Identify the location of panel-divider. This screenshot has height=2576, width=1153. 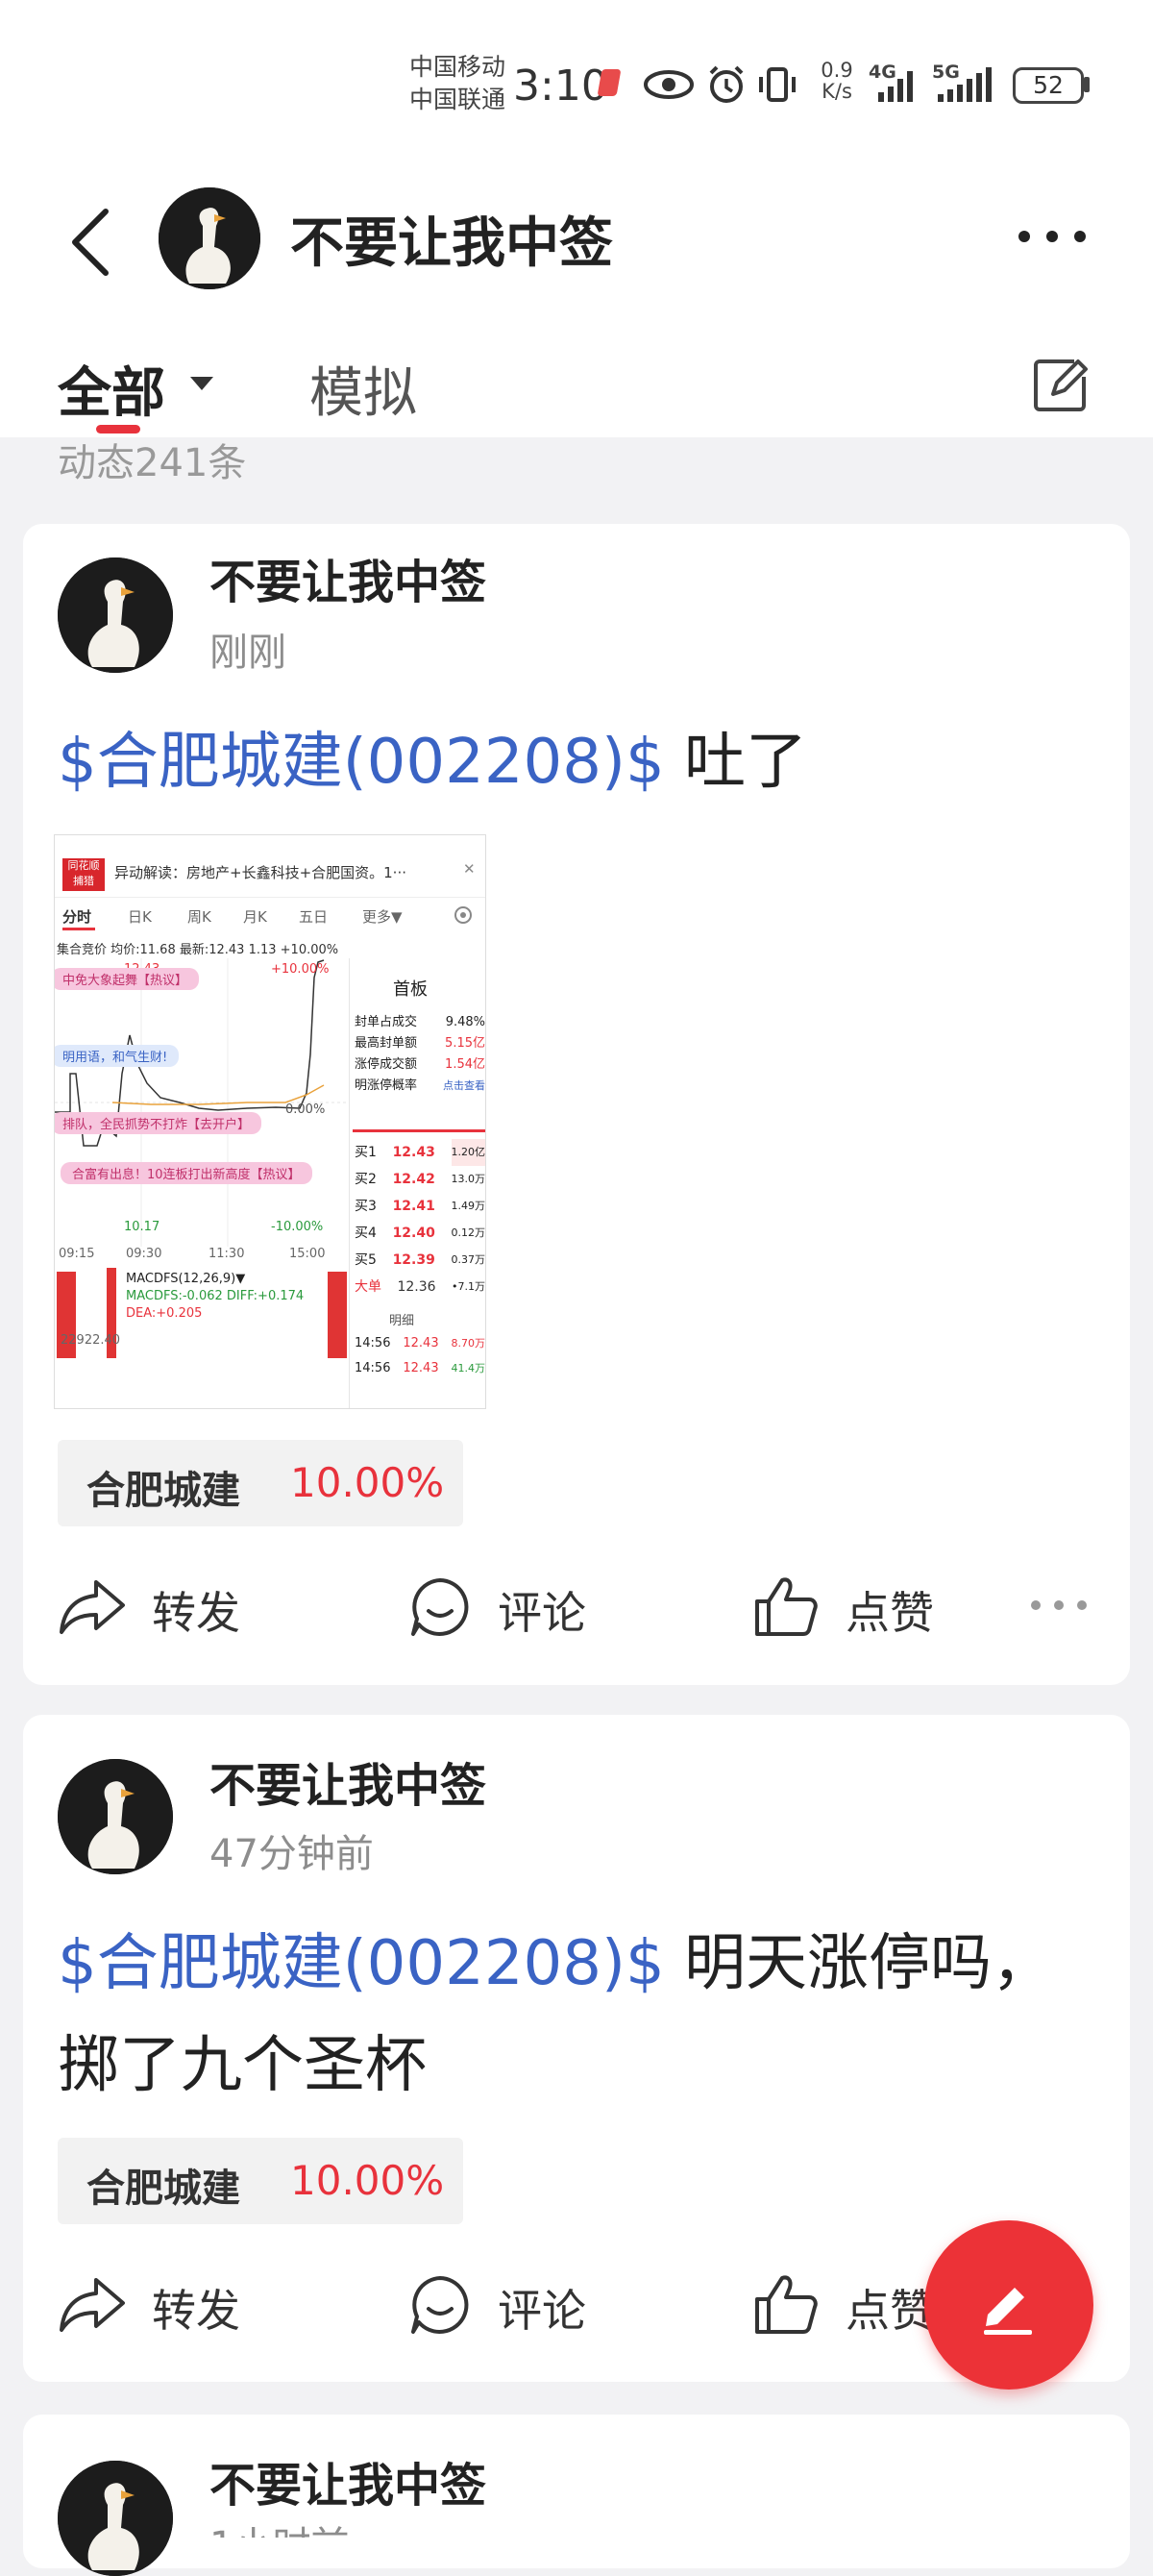
(349, 1183).